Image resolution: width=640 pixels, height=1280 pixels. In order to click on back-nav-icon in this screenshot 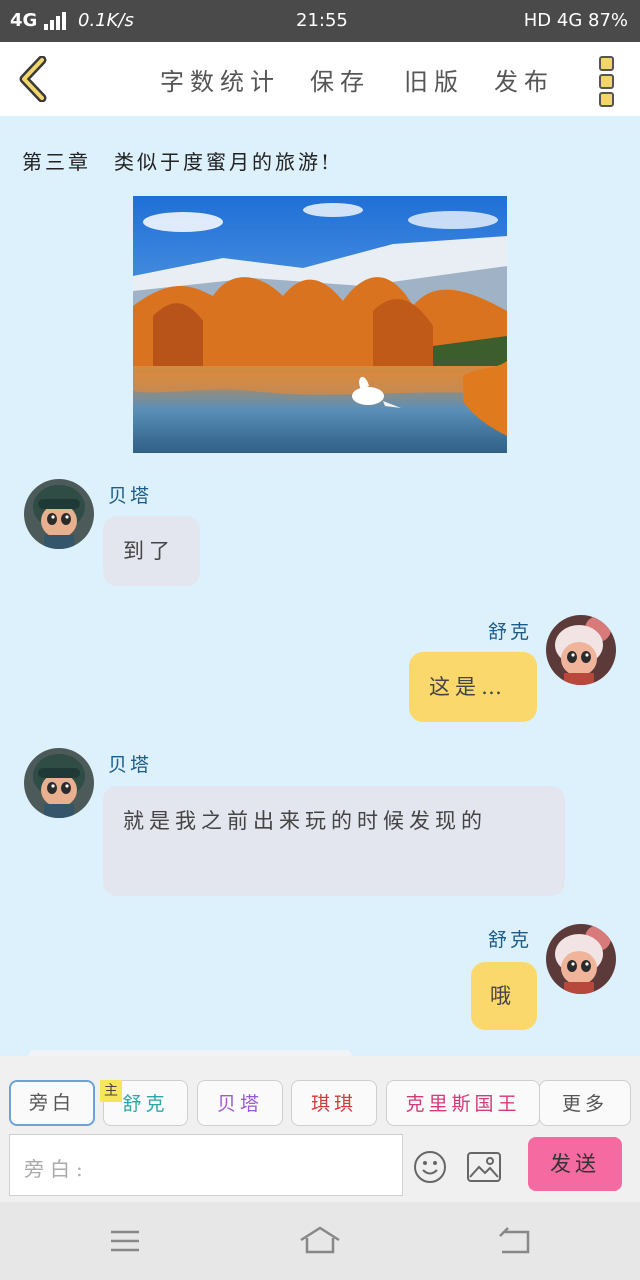, I will do `click(514, 1241)`.